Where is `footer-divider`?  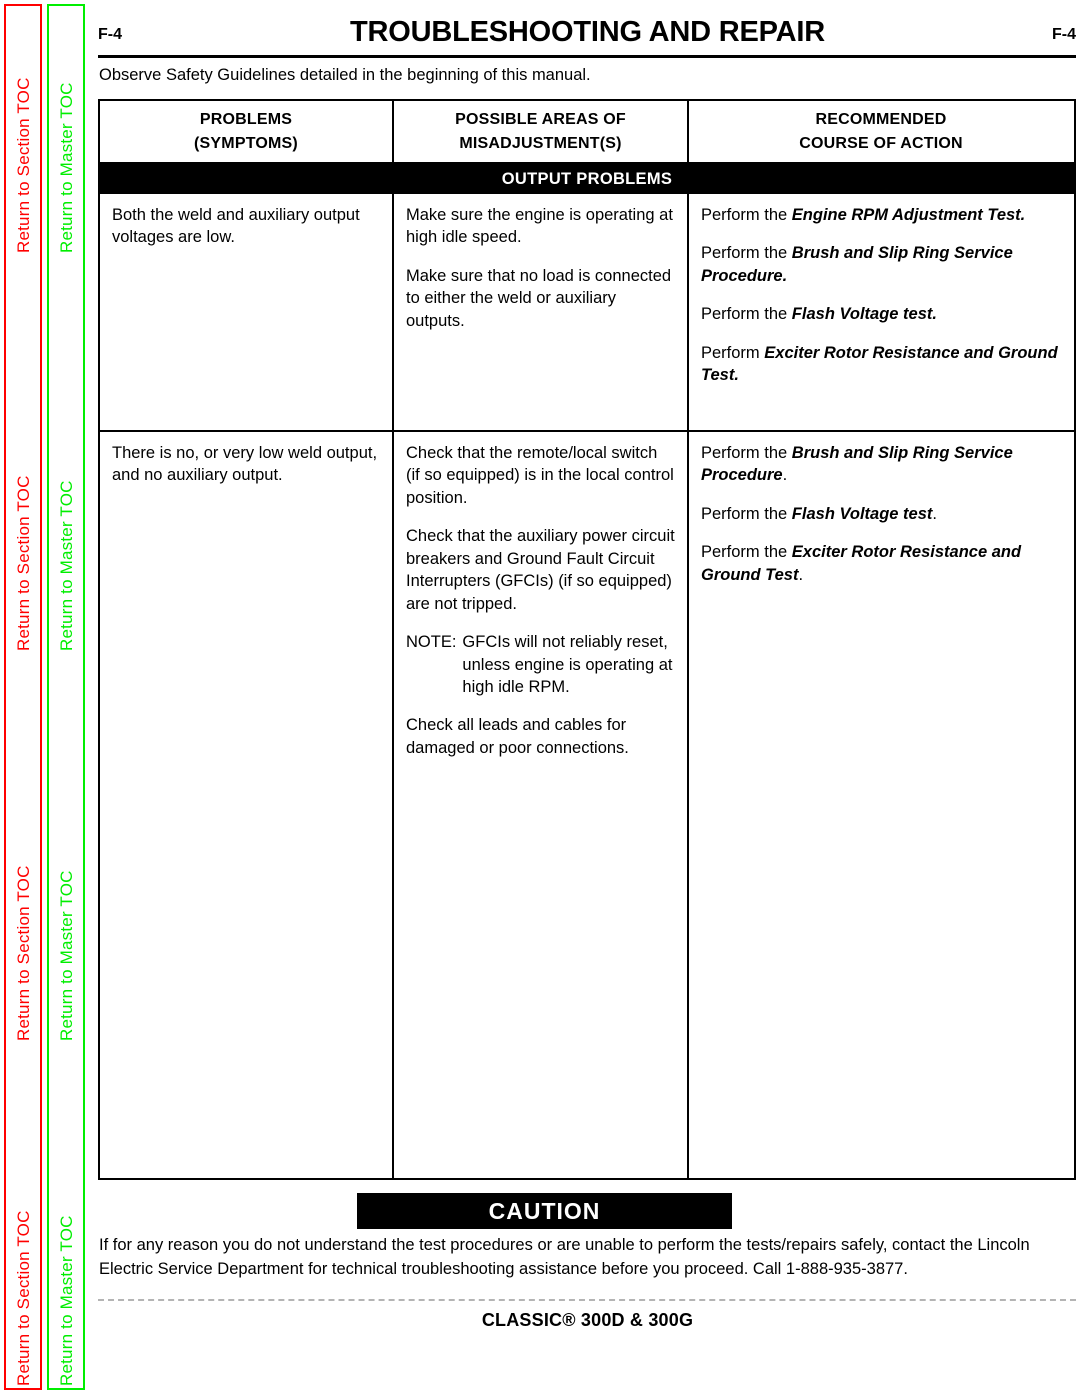
footer-divider is located at coordinates (587, 1300).